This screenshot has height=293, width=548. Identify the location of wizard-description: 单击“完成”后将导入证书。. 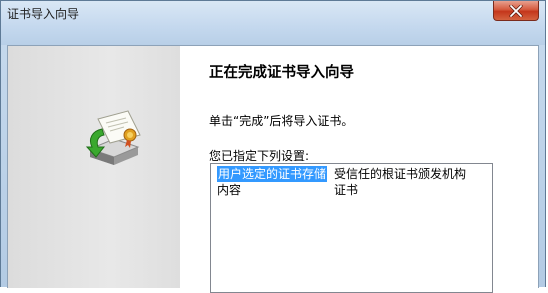
(281, 121).